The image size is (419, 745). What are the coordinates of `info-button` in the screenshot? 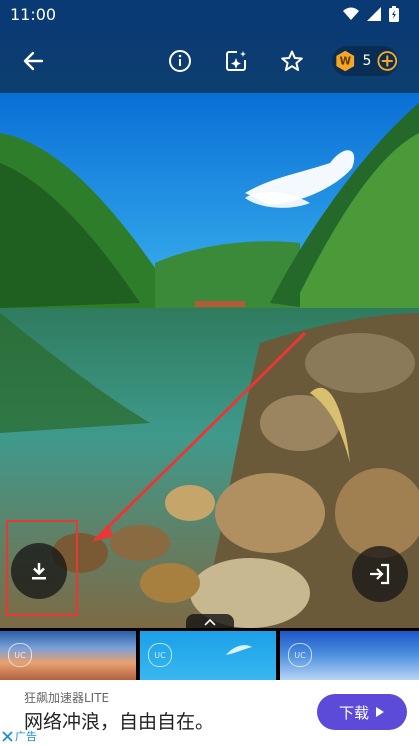 It's located at (180, 61).